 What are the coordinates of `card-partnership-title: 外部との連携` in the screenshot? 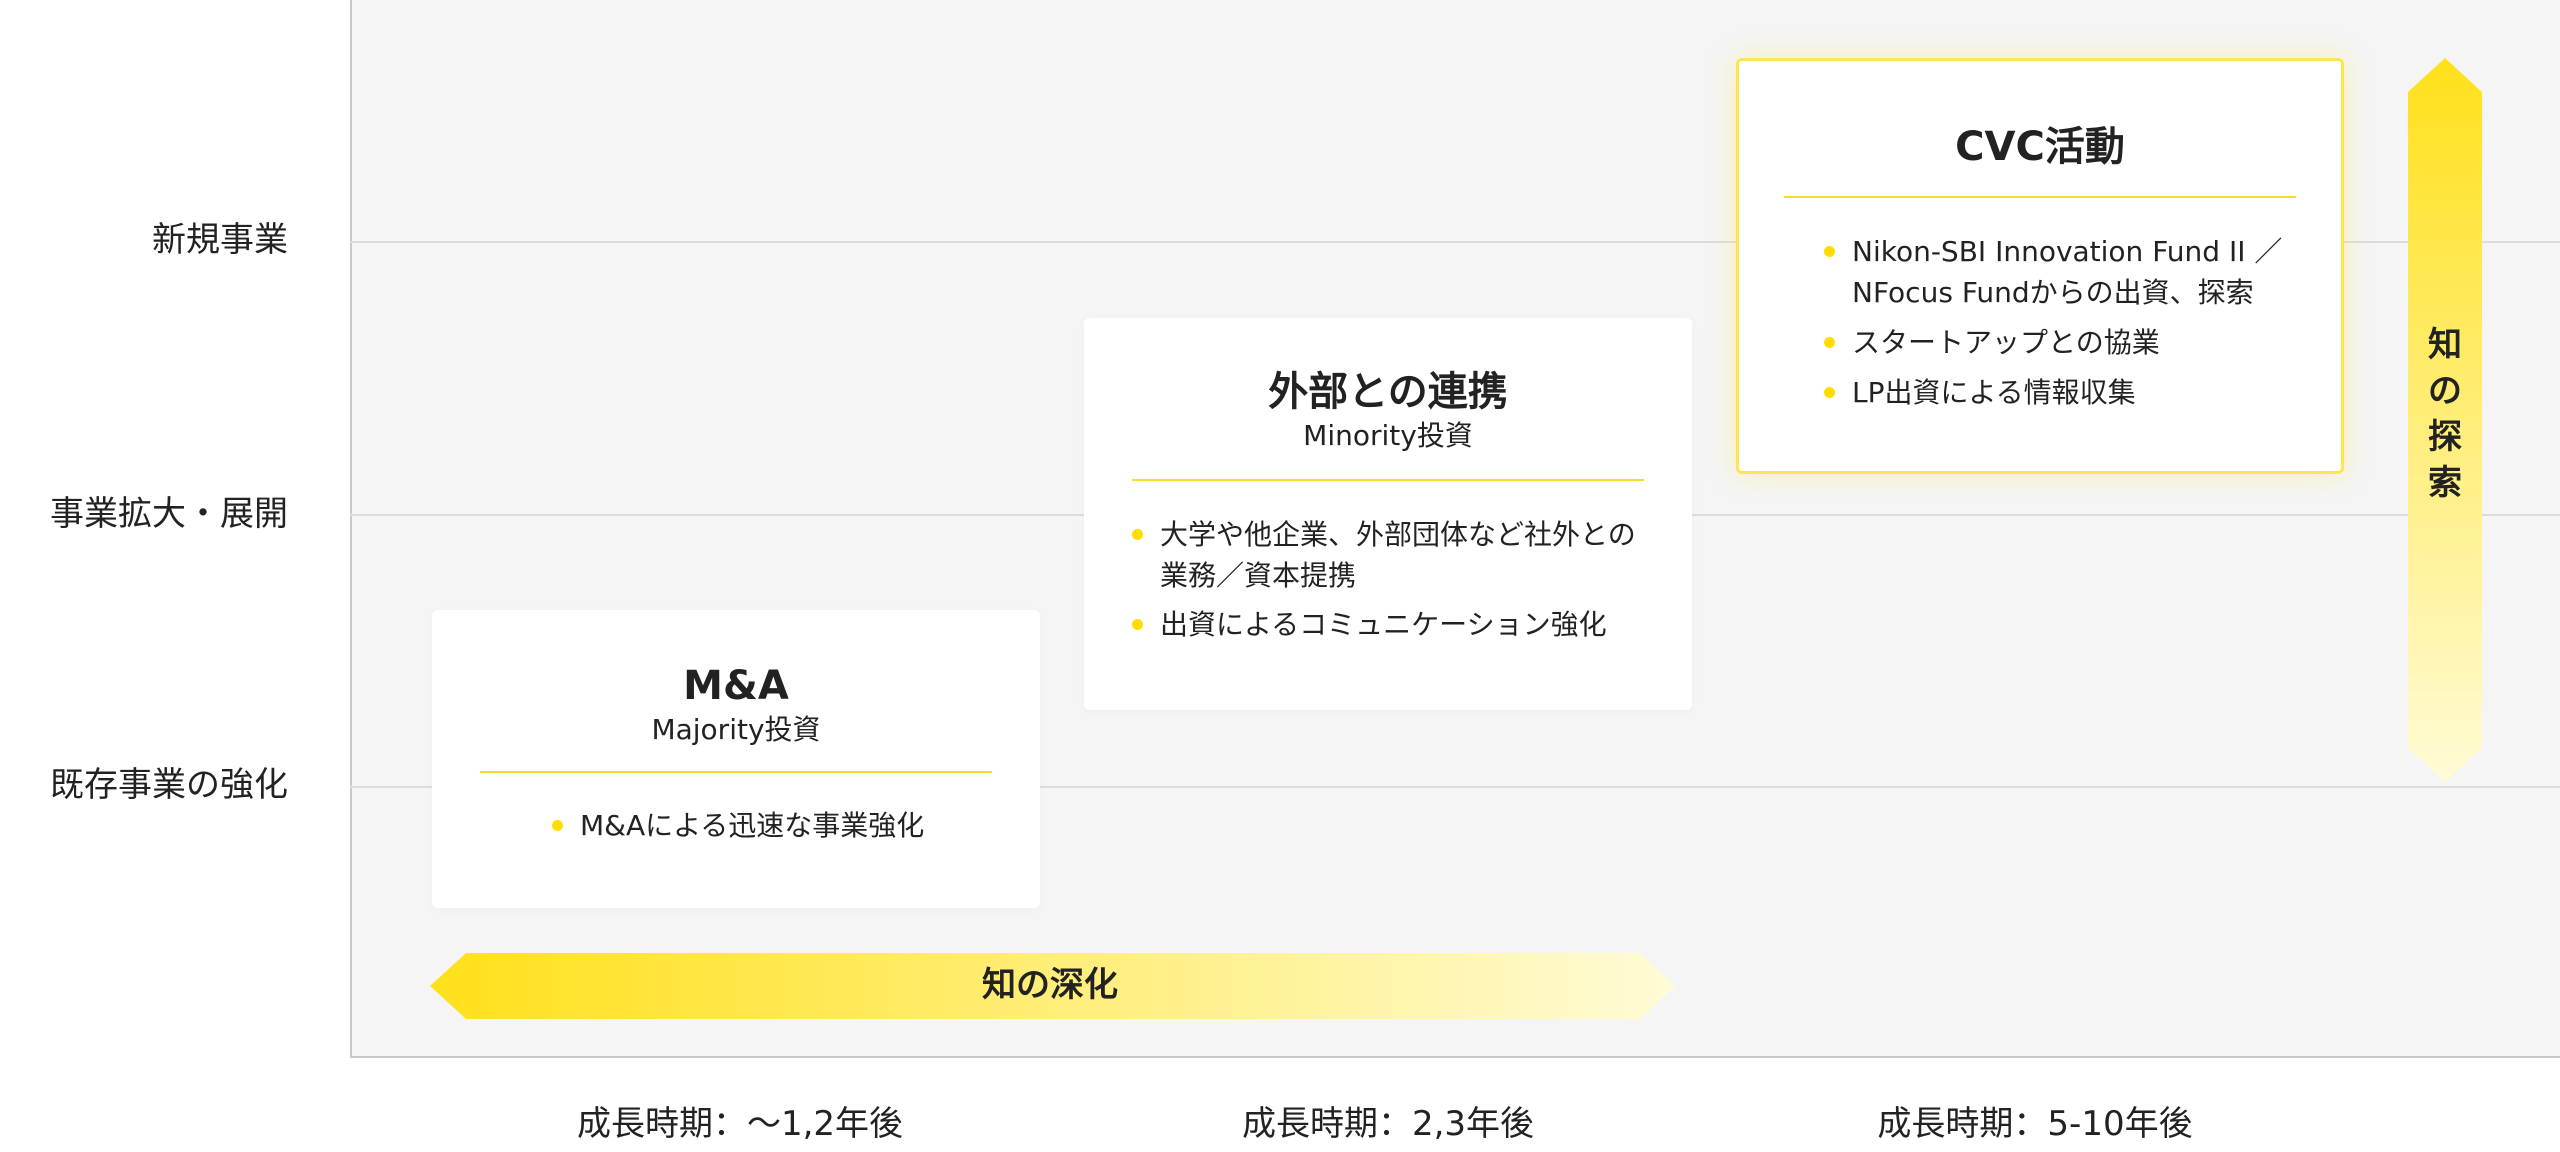 It's located at (1388, 392).